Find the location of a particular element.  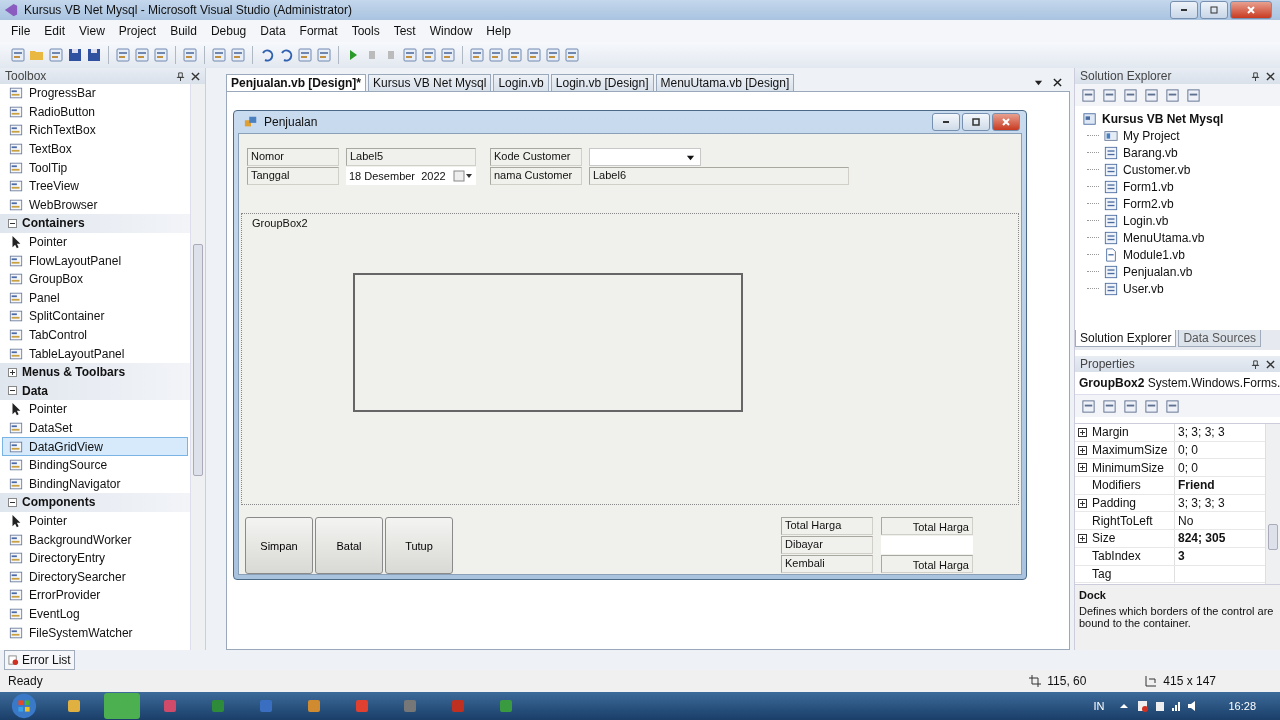

document-tab: Penjualan.vb [Design]* is located at coordinates (296, 83).